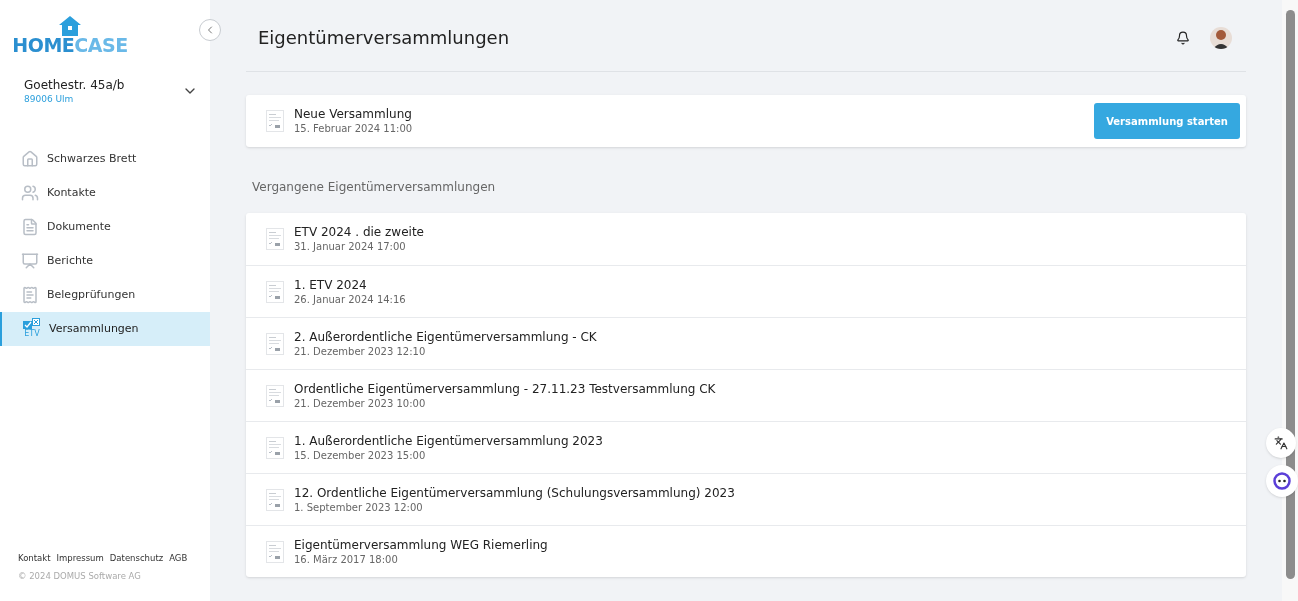 The width and height of the screenshot is (1298, 601). I want to click on footer-link: AGB, so click(178, 558).